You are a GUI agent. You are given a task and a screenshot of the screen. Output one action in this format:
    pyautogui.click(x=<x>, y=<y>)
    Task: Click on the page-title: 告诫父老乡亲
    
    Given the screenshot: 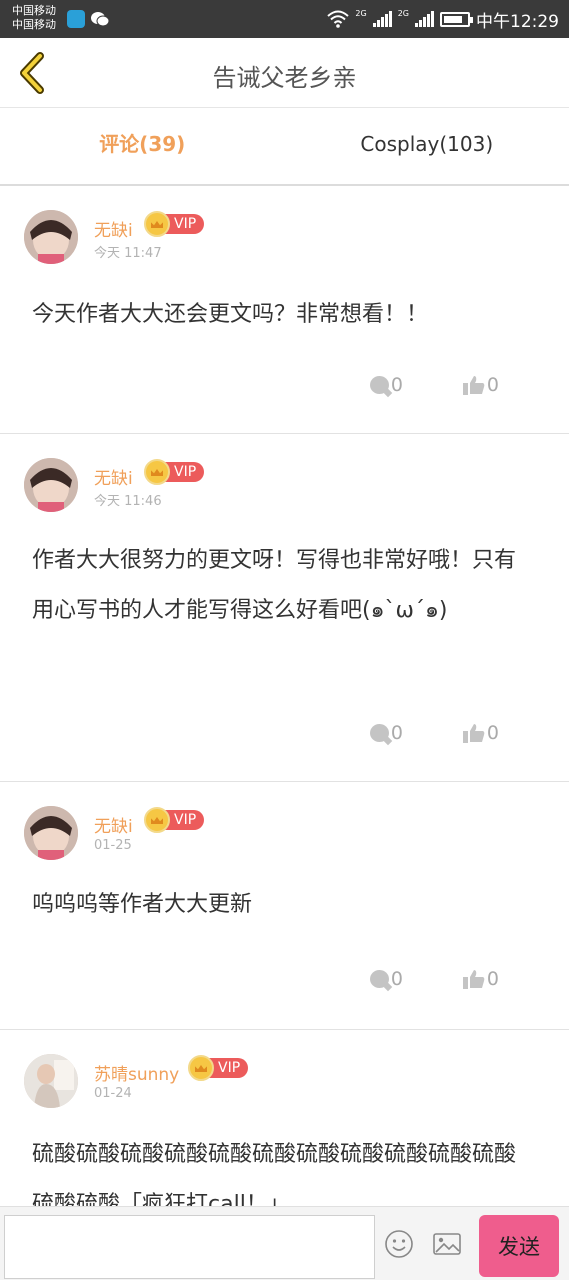 What is the action you would take?
    pyautogui.click(x=284, y=78)
    